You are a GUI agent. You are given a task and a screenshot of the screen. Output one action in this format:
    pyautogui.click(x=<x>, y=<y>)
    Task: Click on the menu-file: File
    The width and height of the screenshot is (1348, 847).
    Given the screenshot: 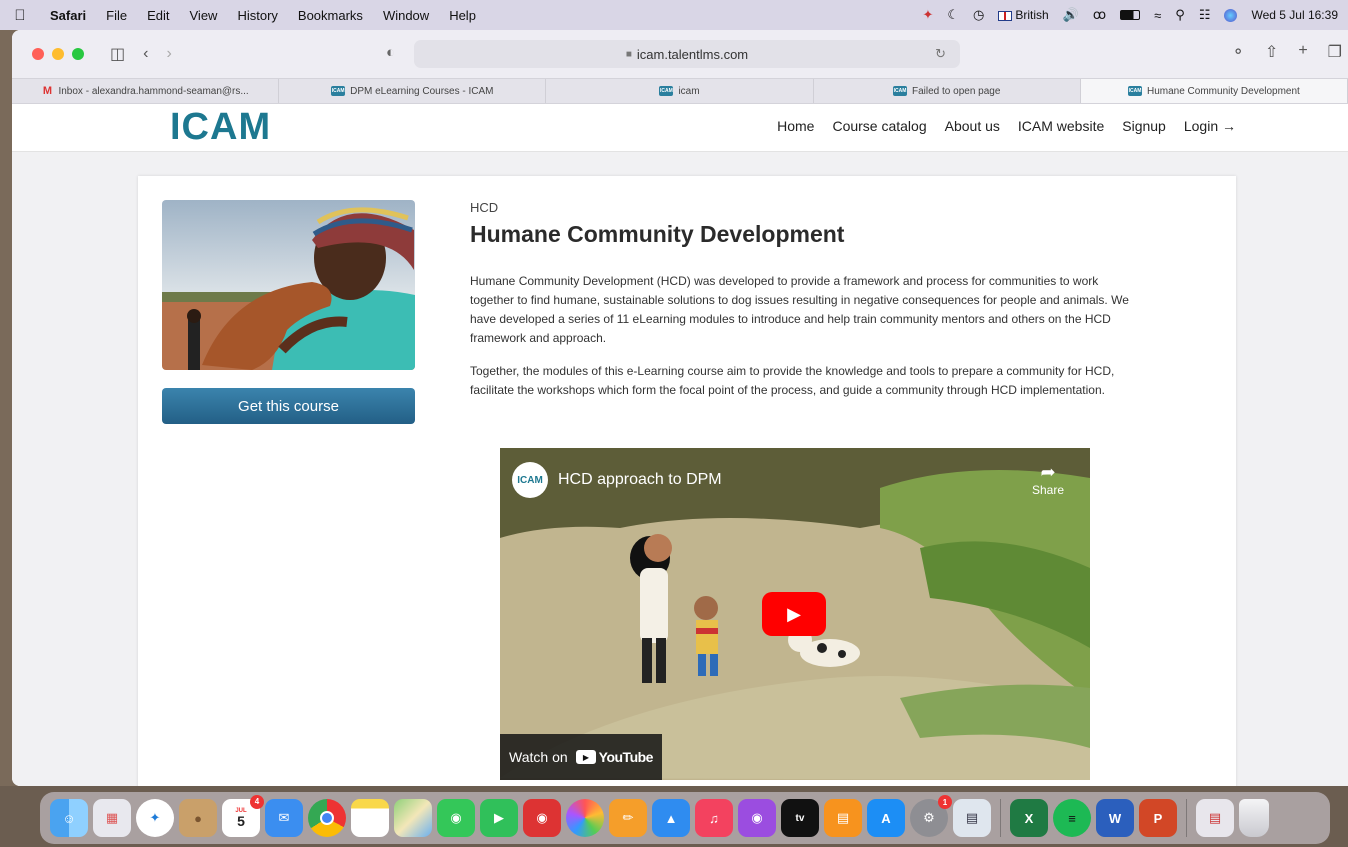 What is the action you would take?
    pyautogui.click(x=116, y=15)
    